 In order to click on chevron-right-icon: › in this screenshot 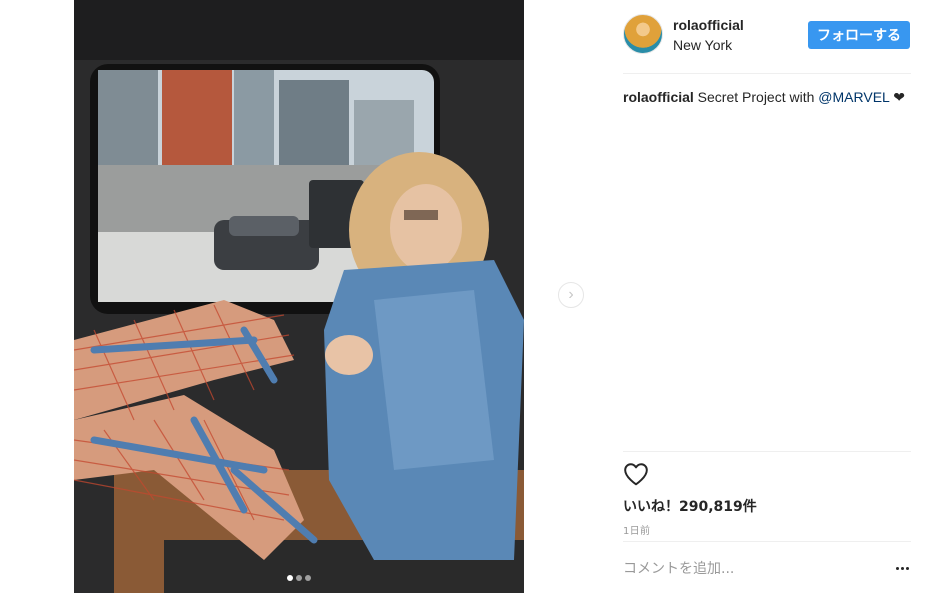, I will do `click(571, 295)`.